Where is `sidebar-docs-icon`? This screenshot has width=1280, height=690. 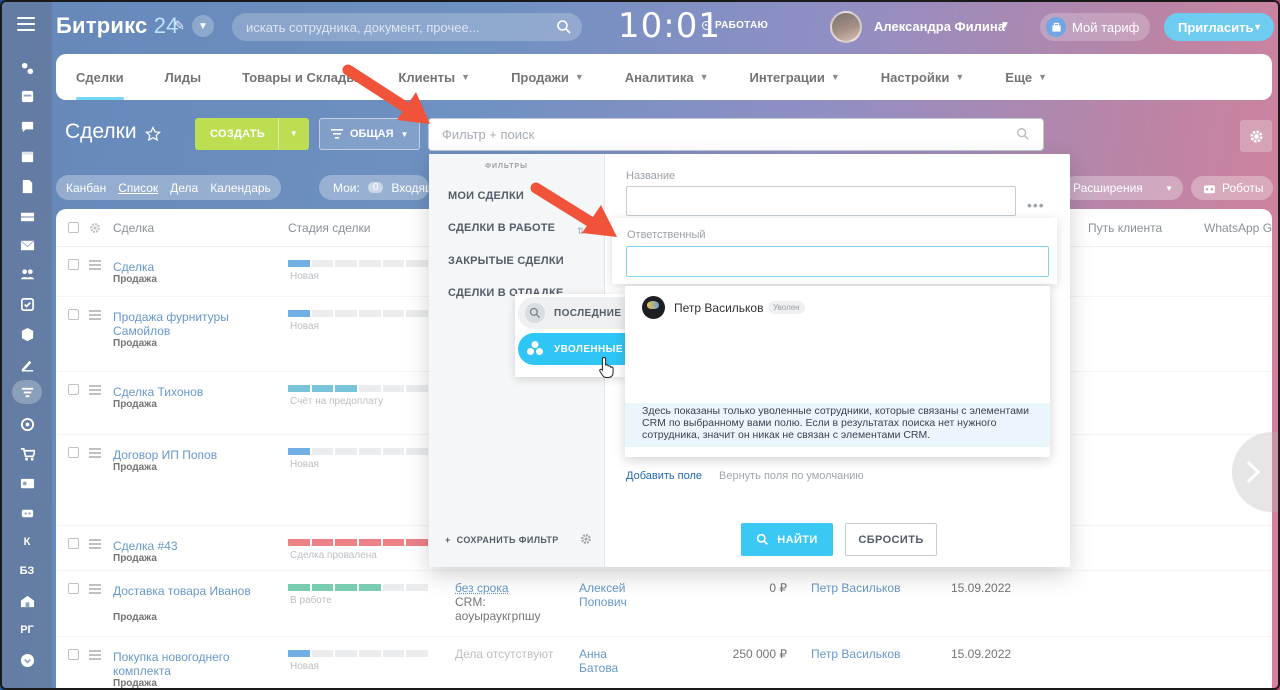 sidebar-docs-icon is located at coordinates (27, 186).